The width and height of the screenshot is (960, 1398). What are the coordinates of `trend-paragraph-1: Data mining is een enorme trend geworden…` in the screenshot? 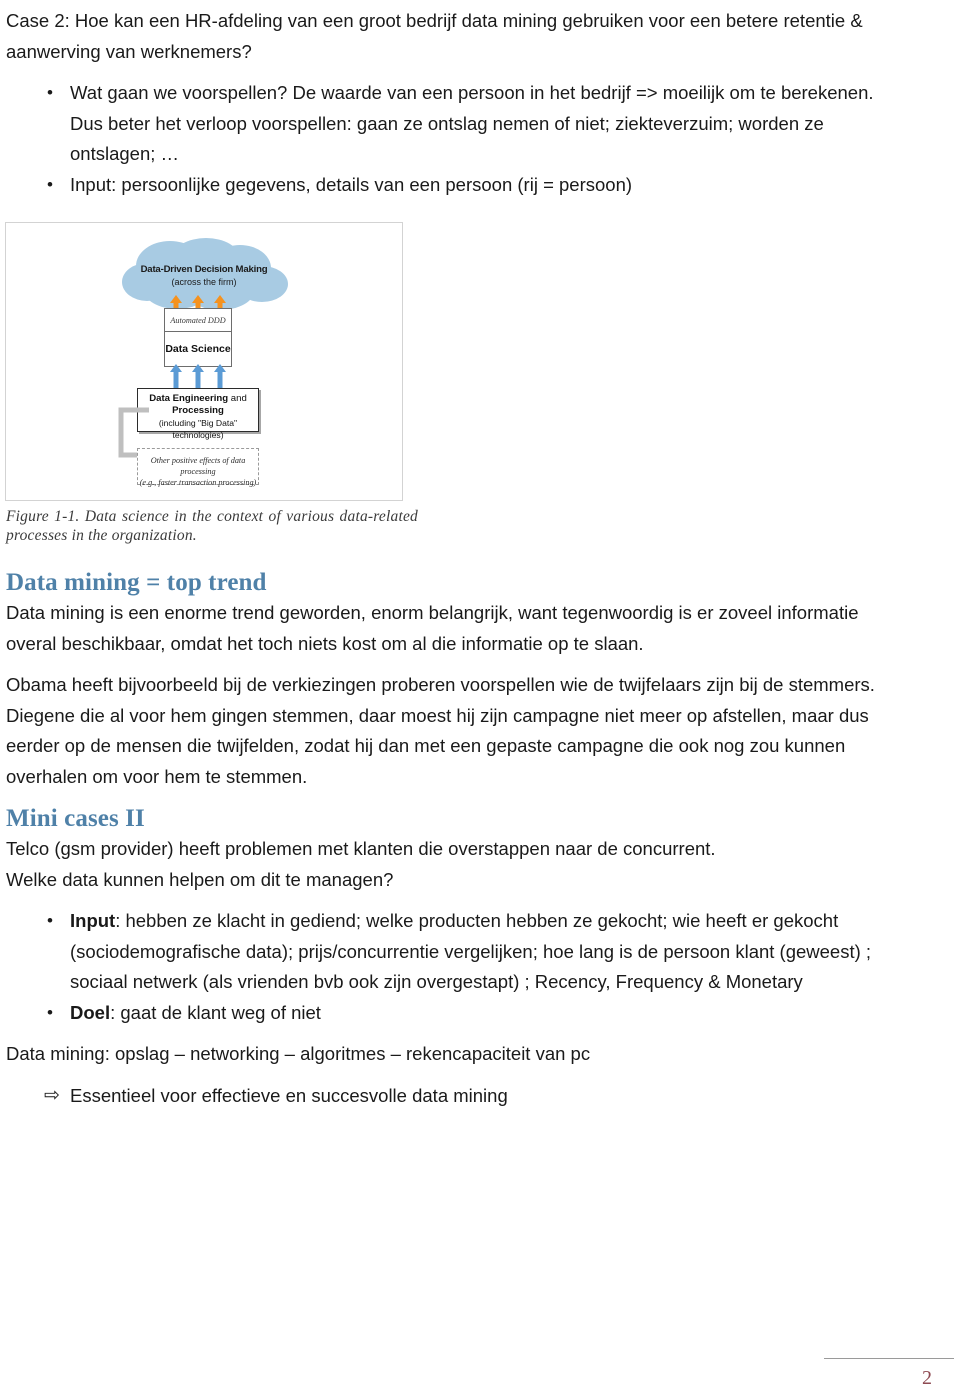 It's located at (432, 628).